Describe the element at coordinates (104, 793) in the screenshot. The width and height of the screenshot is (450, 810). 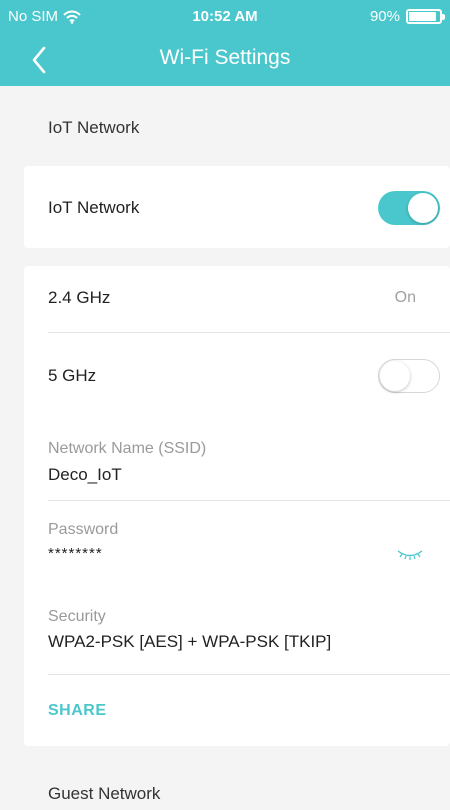
I see `section-header-guest: Guest Network` at that location.